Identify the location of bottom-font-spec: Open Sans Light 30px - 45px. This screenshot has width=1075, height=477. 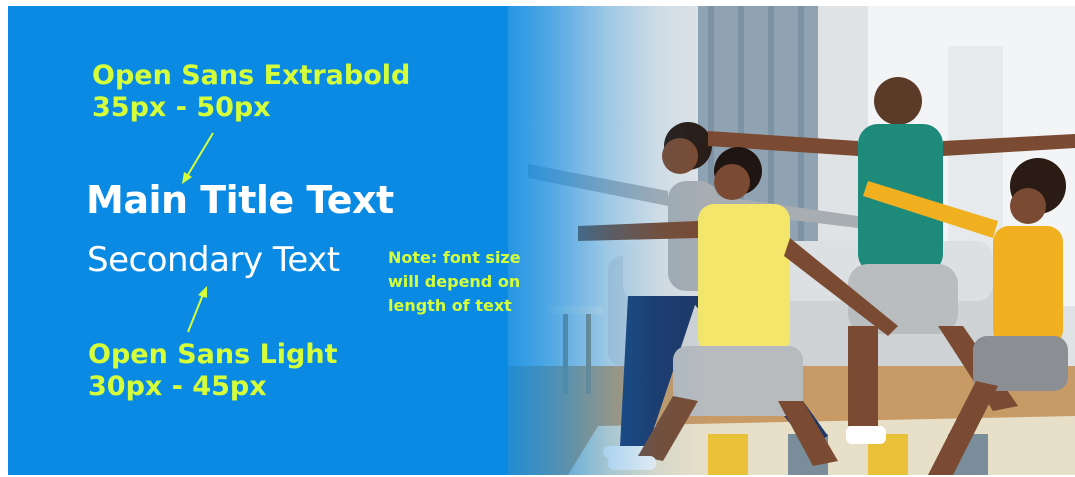
(213, 371).